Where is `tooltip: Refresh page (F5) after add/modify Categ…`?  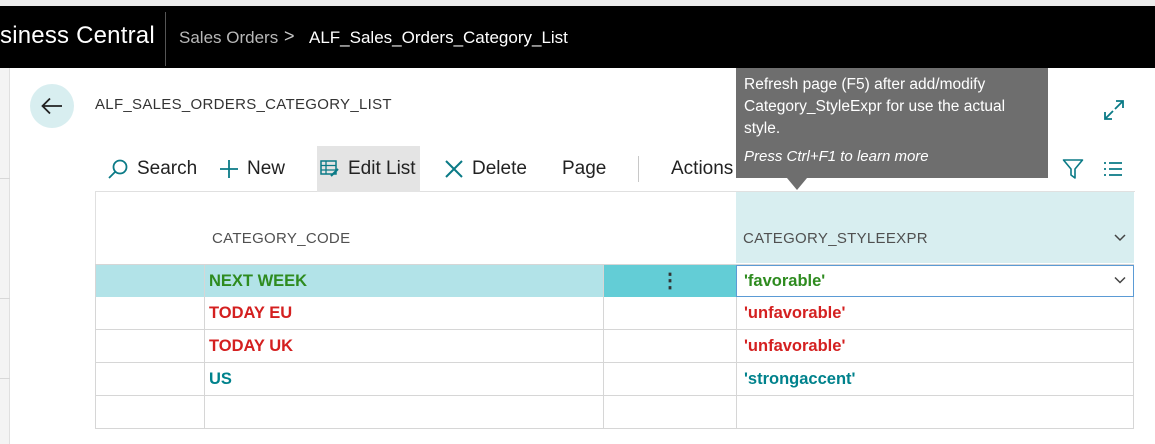
tooltip: Refresh page (F5) after add/modify Categ… is located at coordinates (892, 123).